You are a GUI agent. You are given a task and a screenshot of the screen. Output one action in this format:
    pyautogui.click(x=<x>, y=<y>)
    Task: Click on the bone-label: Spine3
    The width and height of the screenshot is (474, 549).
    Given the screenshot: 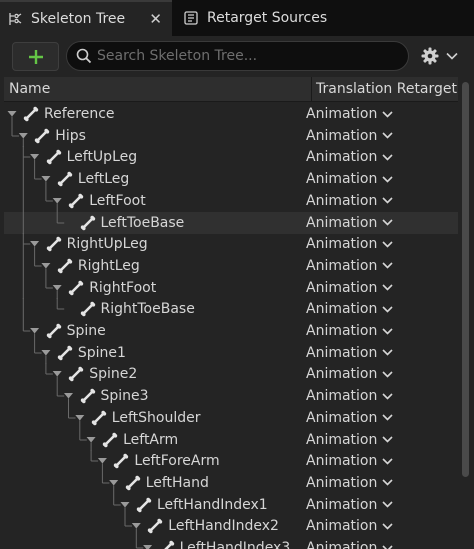 What is the action you would take?
    pyautogui.click(x=124, y=396)
    